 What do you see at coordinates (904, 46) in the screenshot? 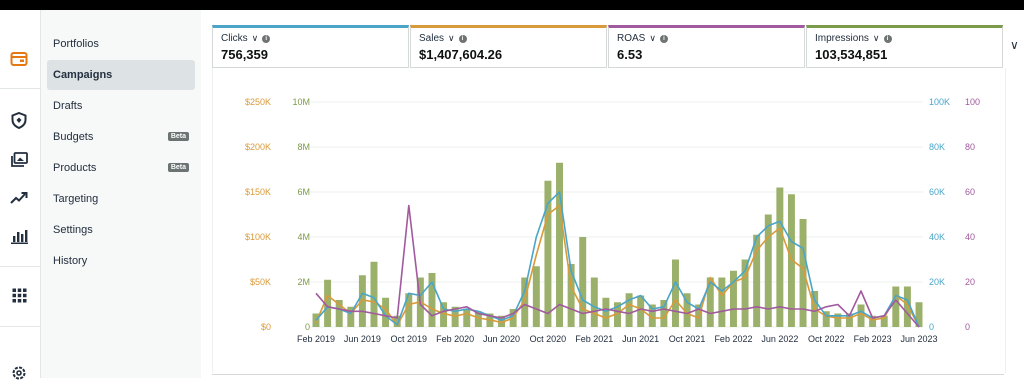
I see `metric-card-impressions: Impressions ∨ i 103,534,851` at bounding box center [904, 46].